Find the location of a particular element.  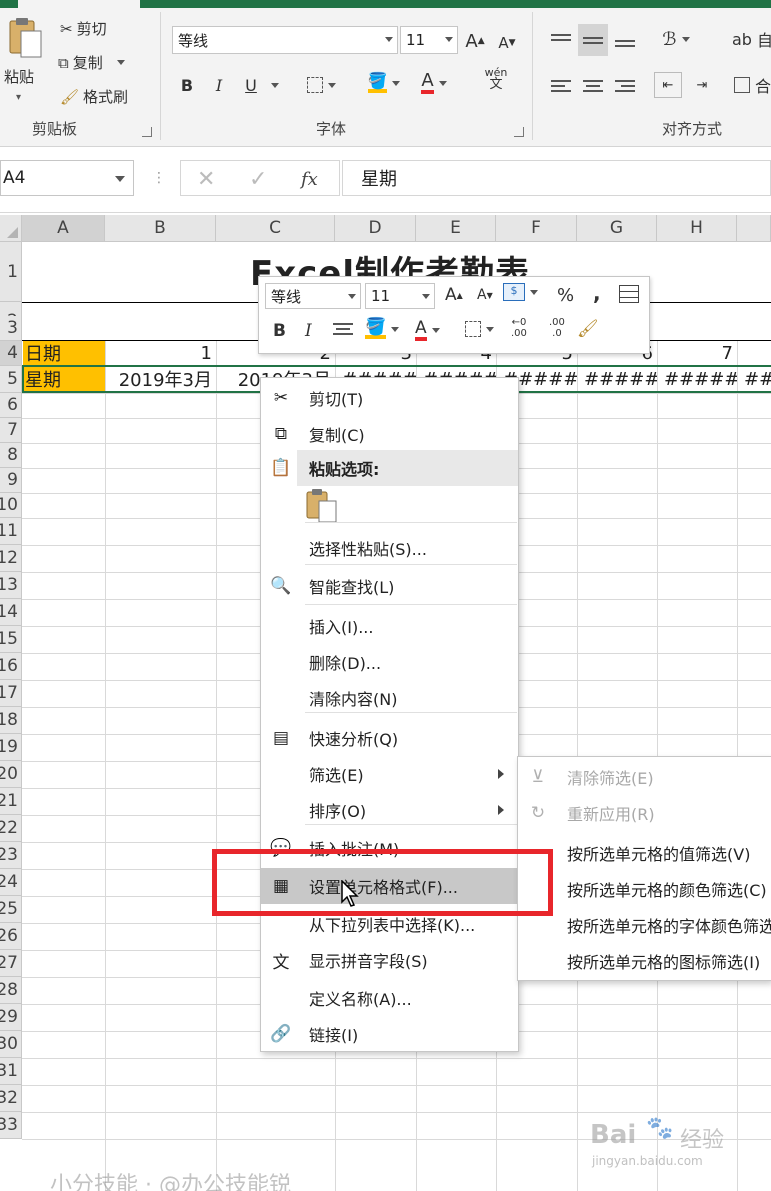

context-menu-item: ⧉ 复制(C) is located at coordinates (389, 434).